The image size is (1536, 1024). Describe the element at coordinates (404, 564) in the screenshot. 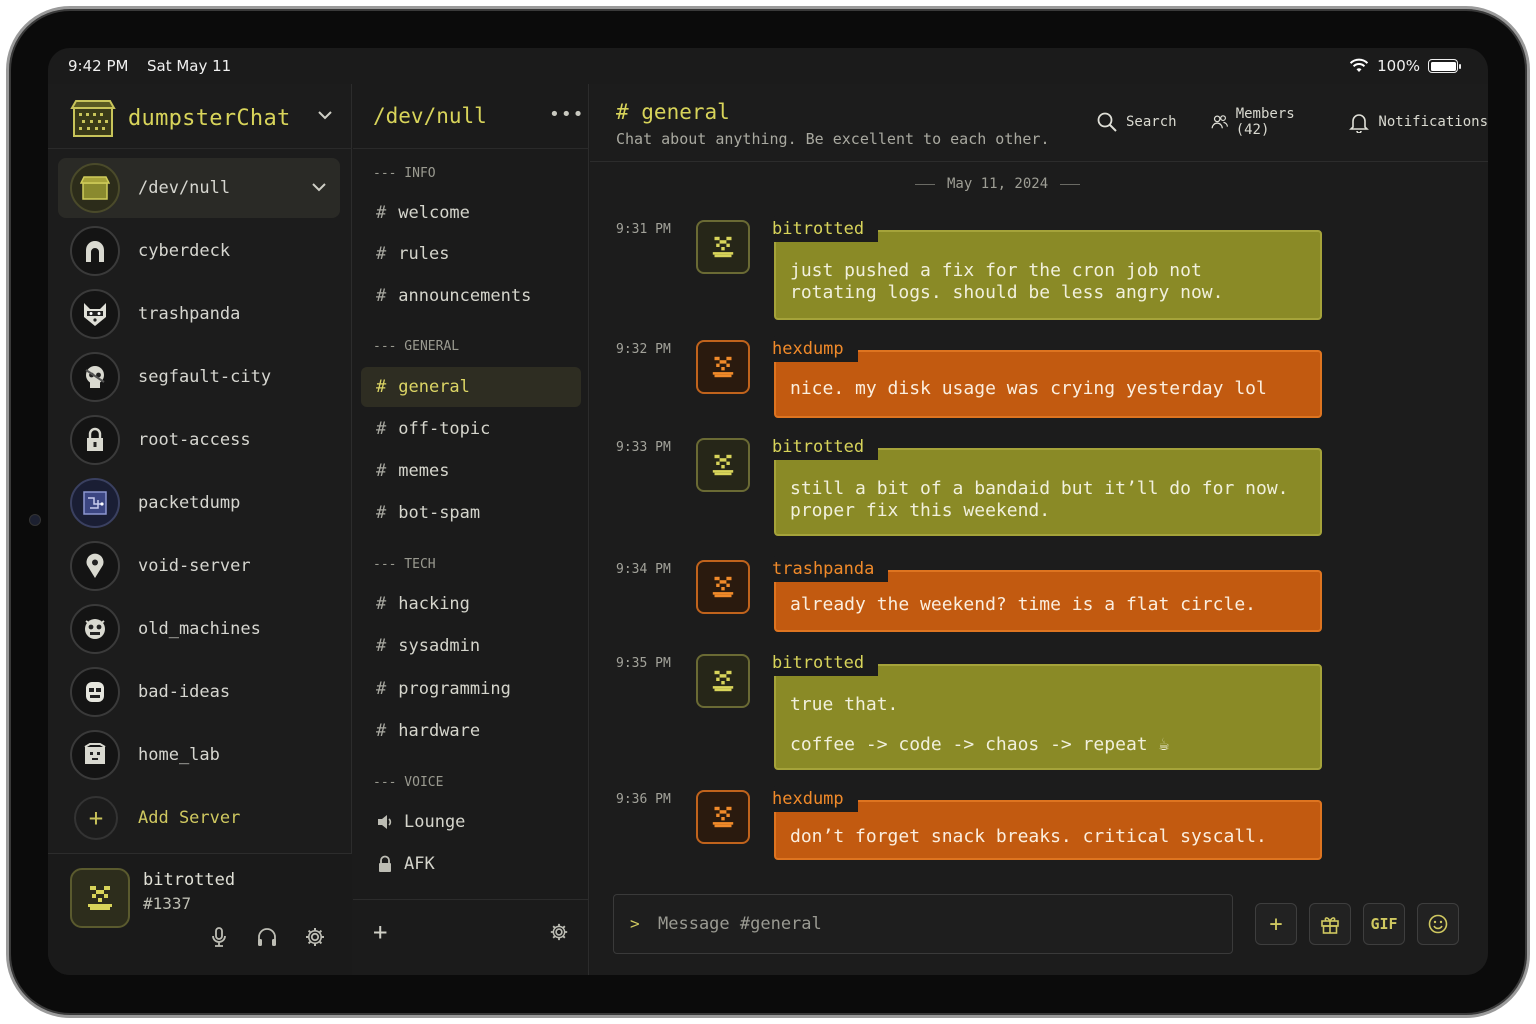

I see `category-tech: --- TECH` at that location.